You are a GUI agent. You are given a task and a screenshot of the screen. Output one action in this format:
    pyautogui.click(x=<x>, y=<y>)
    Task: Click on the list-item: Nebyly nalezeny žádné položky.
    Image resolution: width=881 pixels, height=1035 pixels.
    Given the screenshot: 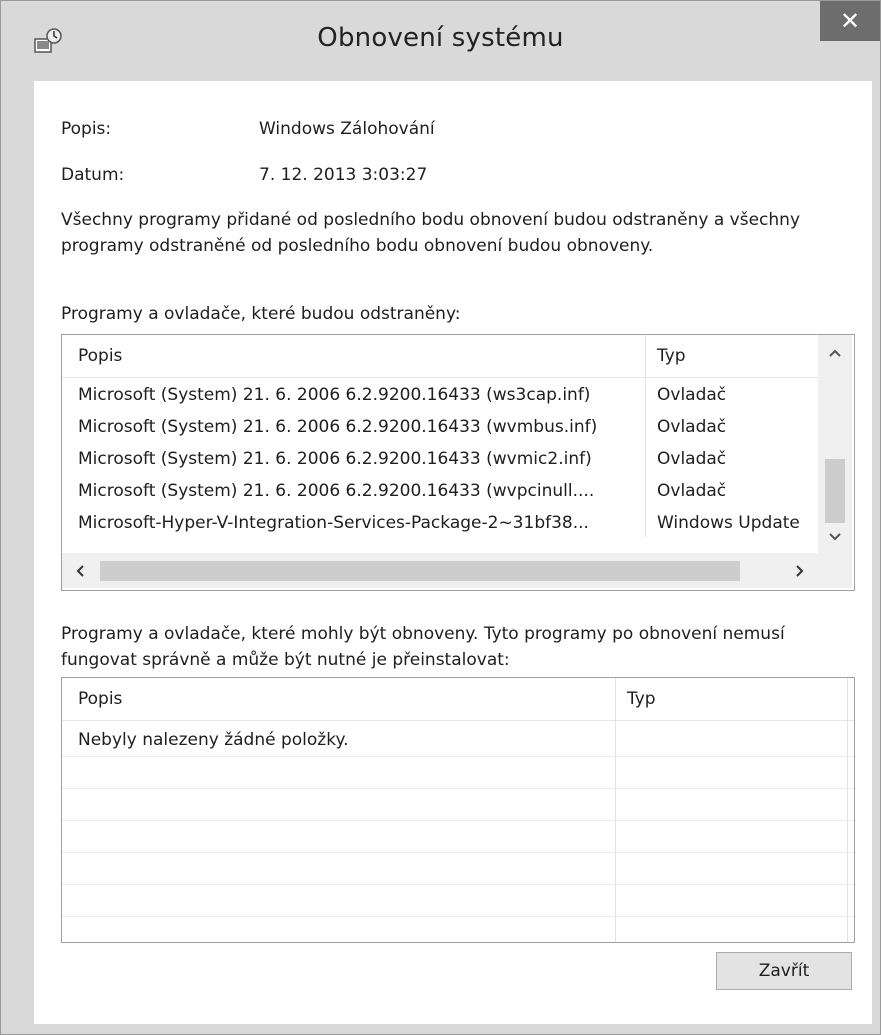 What is the action you would take?
    pyautogui.click(x=458, y=740)
    